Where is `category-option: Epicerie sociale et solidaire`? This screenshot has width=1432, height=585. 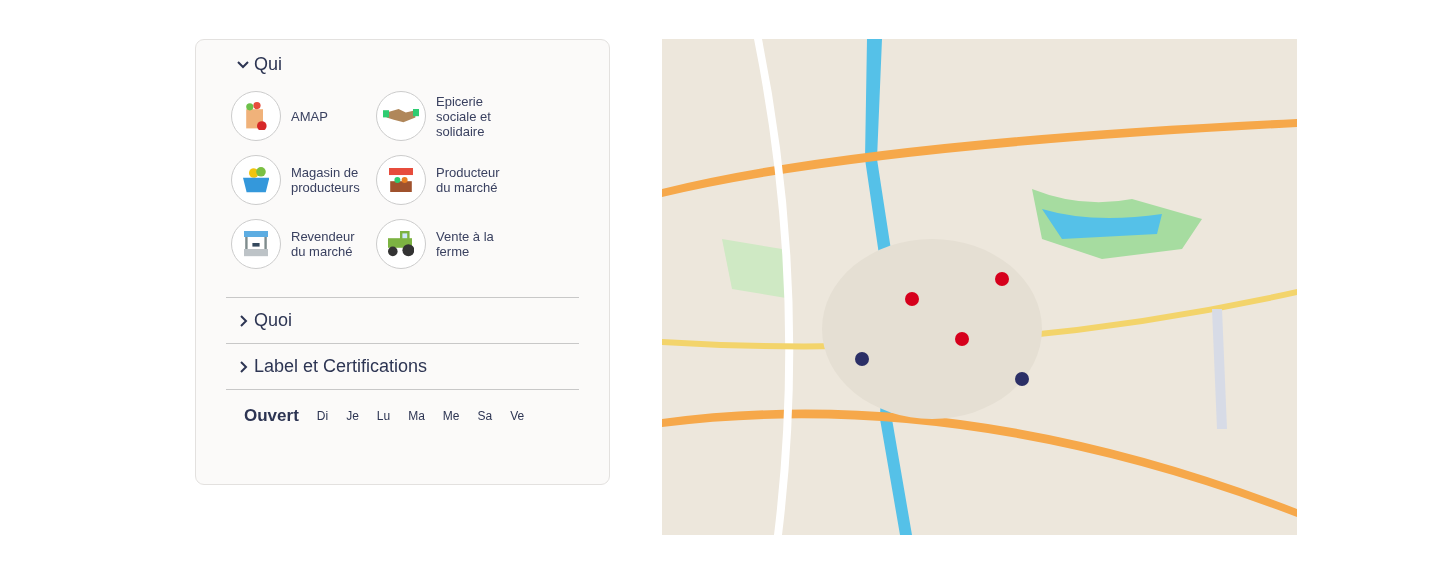
category-option: Epicerie sociale et solidaire is located at coordinates (448, 116).